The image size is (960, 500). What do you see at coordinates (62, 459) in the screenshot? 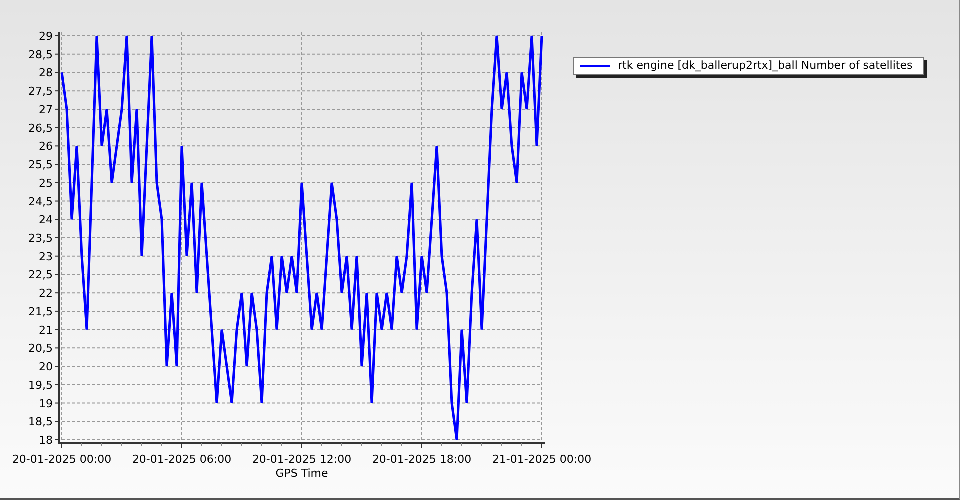
I see `axis-label: 20-01-2025 00:00` at bounding box center [62, 459].